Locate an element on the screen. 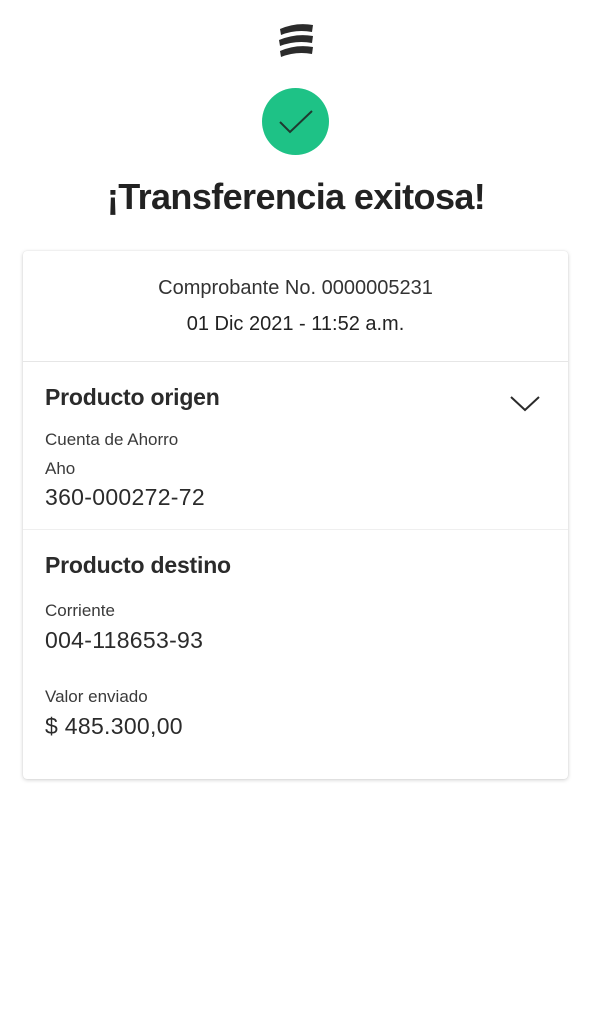 The image size is (592, 1024). success-indicator is located at coordinates (295, 121).